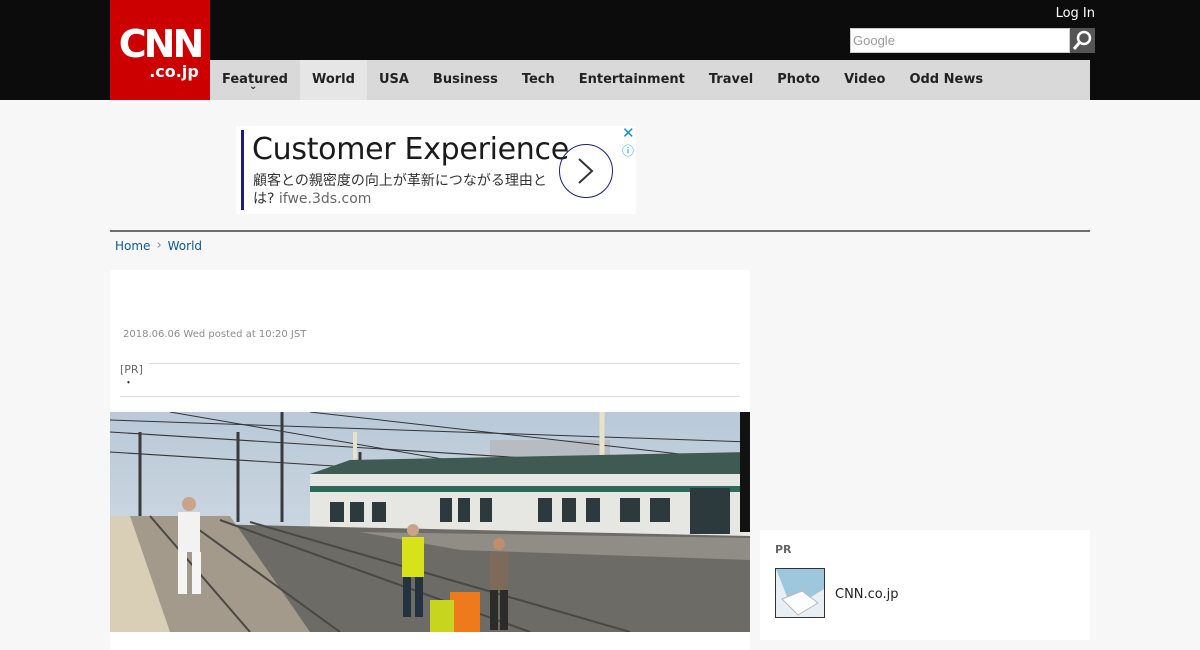  What do you see at coordinates (430, 373) in the screenshot?
I see `pr-section: [PR] ・` at bounding box center [430, 373].